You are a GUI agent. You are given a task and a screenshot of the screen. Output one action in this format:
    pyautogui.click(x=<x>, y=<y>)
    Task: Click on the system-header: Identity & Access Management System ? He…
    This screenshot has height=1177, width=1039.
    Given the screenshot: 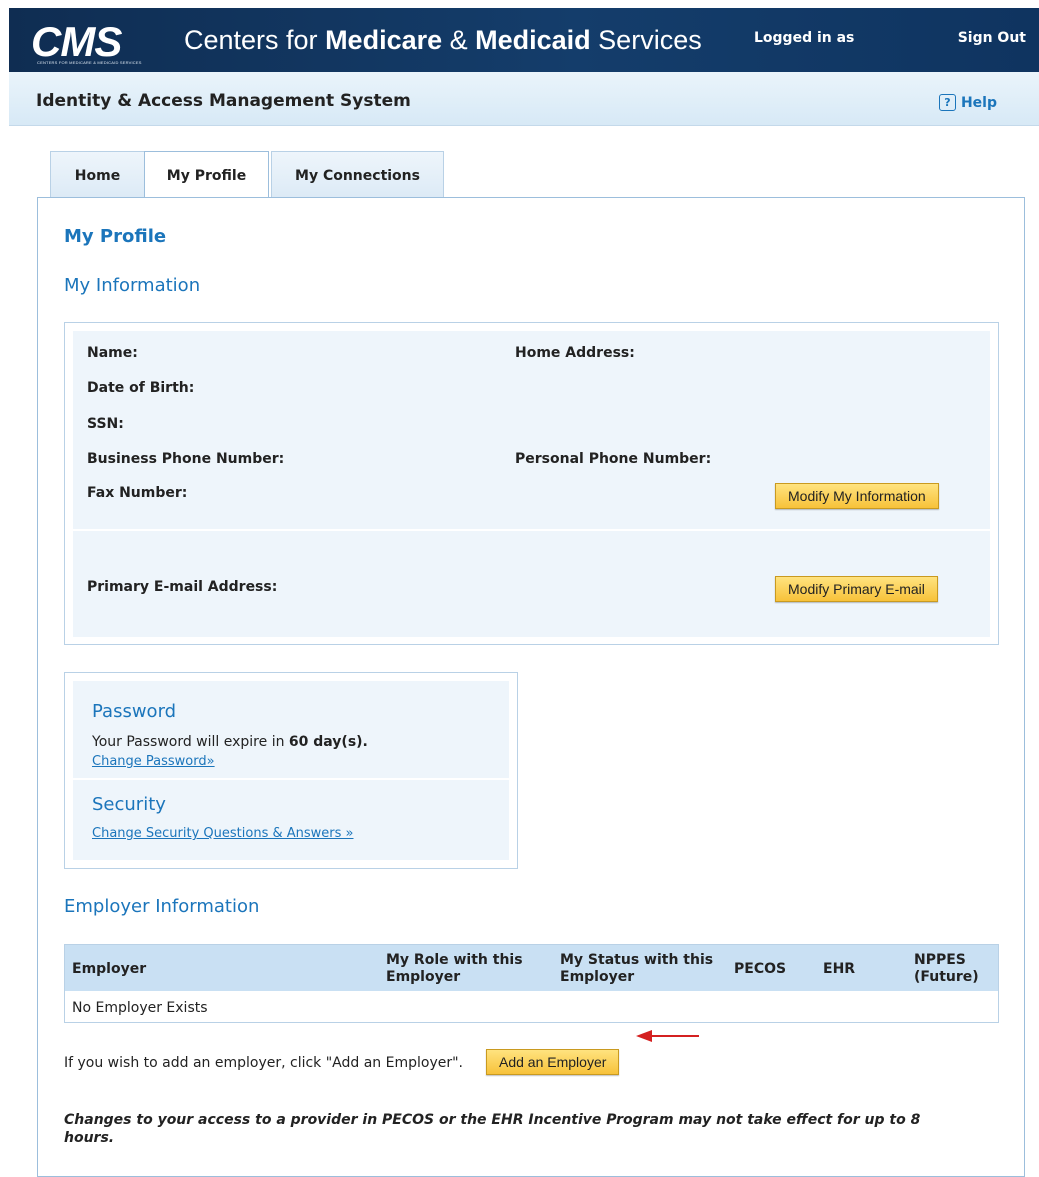 What is the action you would take?
    pyautogui.click(x=524, y=99)
    